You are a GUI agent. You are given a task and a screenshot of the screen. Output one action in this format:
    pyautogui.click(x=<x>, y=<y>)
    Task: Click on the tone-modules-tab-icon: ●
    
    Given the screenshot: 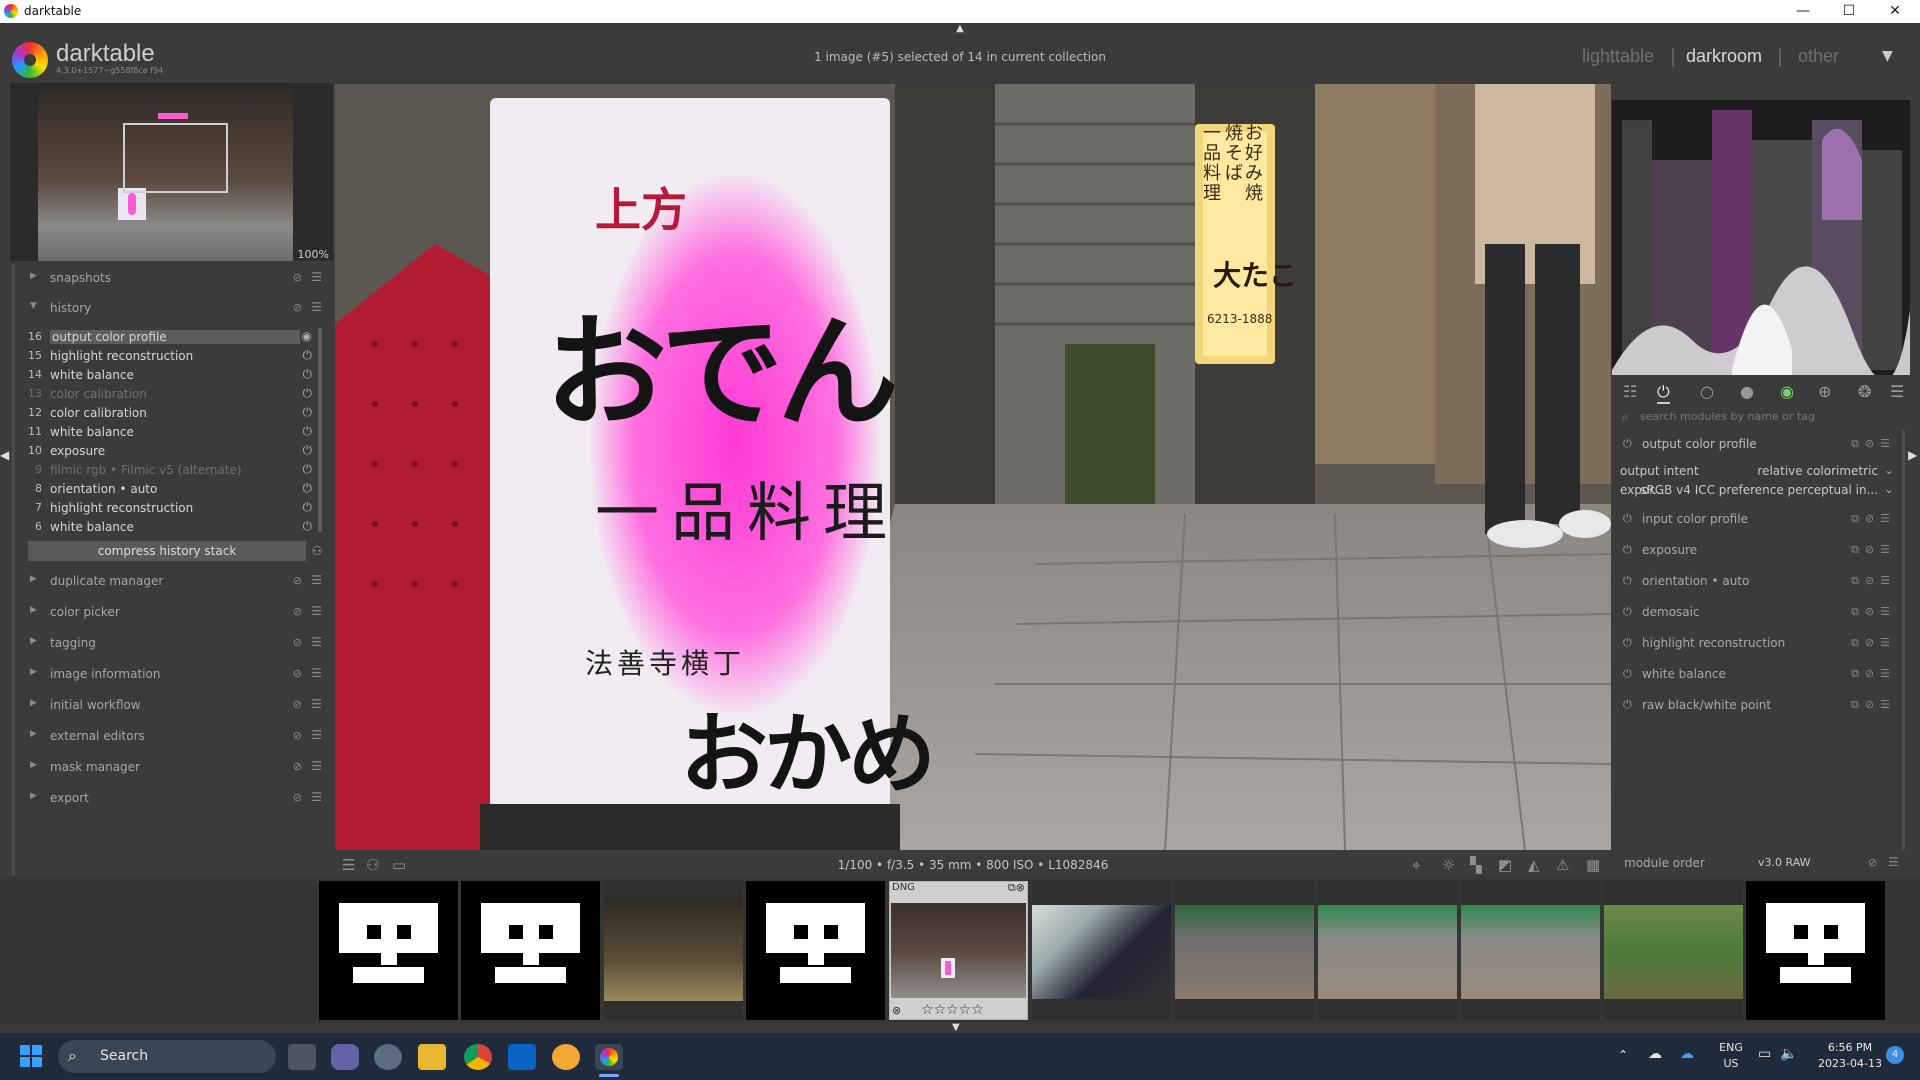 What is the action you would take?
    pyautogui.click(x=1747, y=391)
    